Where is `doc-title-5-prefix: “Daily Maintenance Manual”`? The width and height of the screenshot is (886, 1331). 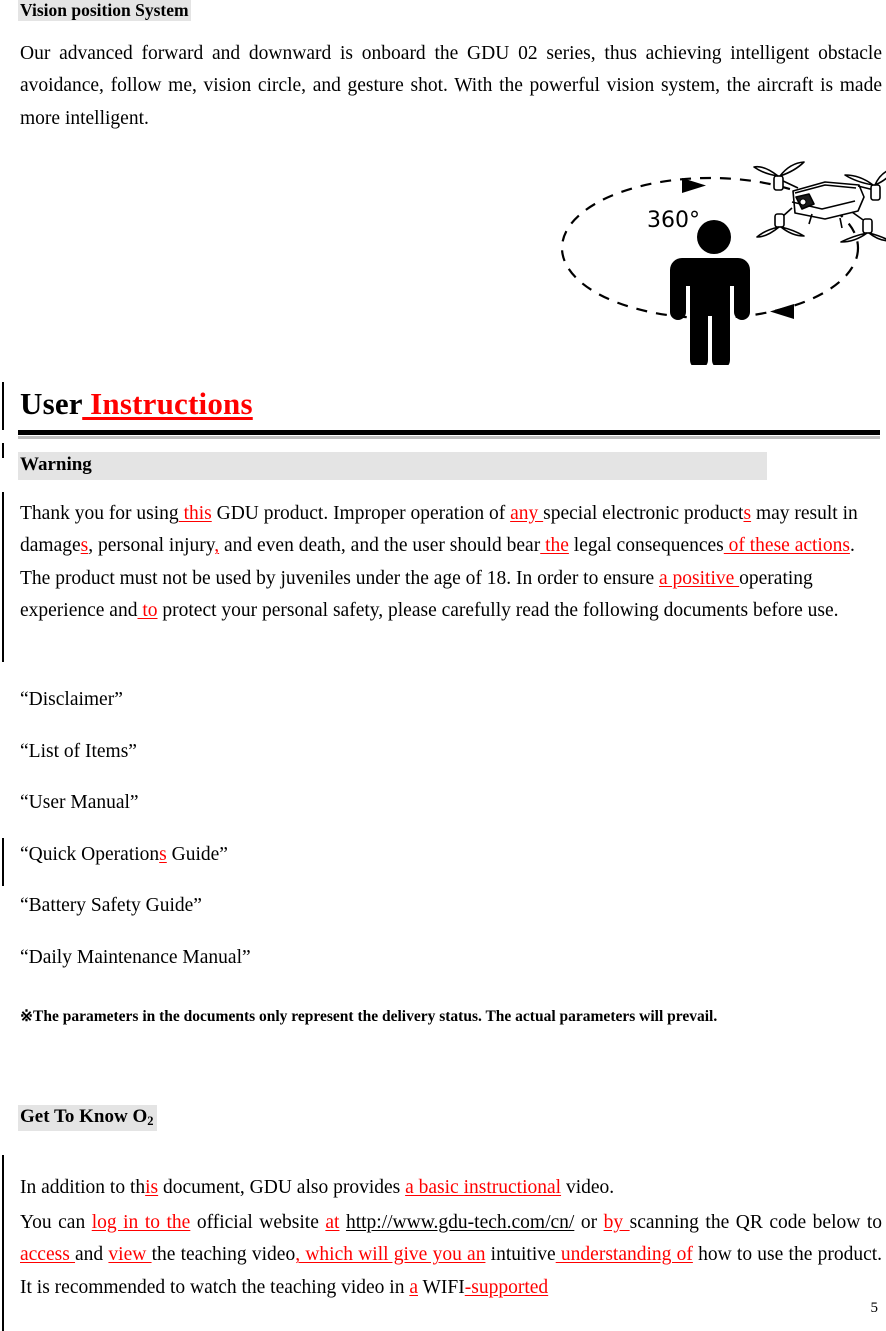 doc-title-5-prefix: “Daily Maintenance Manual” is located at coordinates (135, 957).